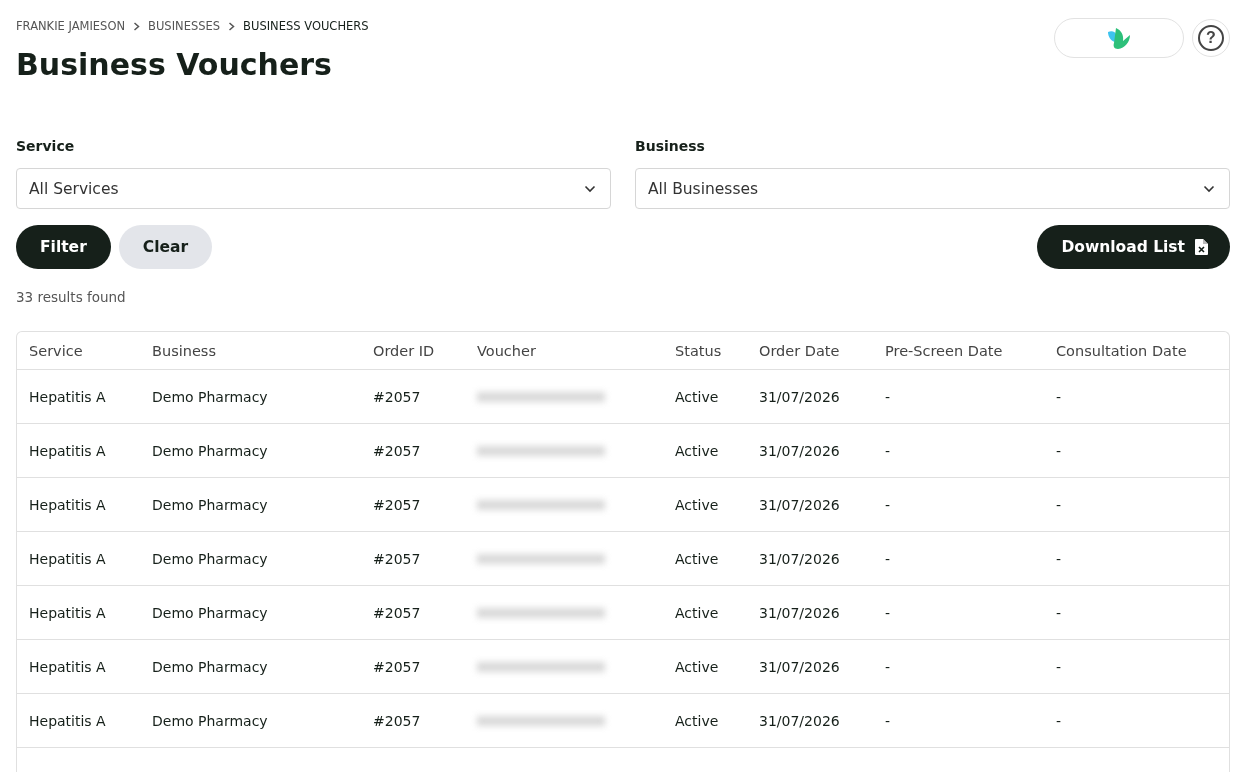  Describe the element at coordinates (1201, 247) in the screenshot. I see `spreadsheet-file-icon` at that location.